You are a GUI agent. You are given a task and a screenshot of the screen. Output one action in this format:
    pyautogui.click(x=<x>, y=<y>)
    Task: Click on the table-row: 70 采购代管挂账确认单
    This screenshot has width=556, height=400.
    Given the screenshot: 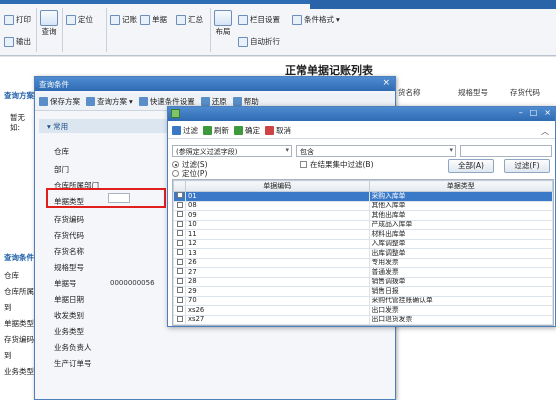 What is the action you would take?
    pyautogui.click(x=363, y=300)
    